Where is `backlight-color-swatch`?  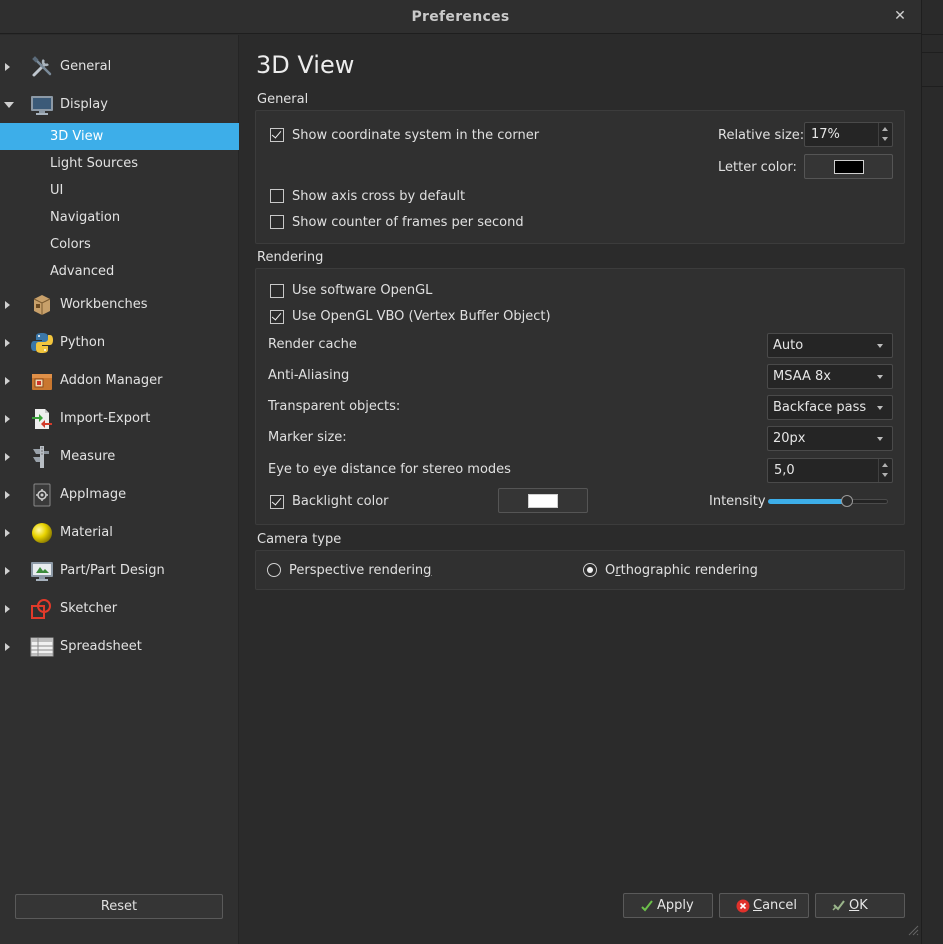 backlight-color-swatch is located at coordinates (543, 500).